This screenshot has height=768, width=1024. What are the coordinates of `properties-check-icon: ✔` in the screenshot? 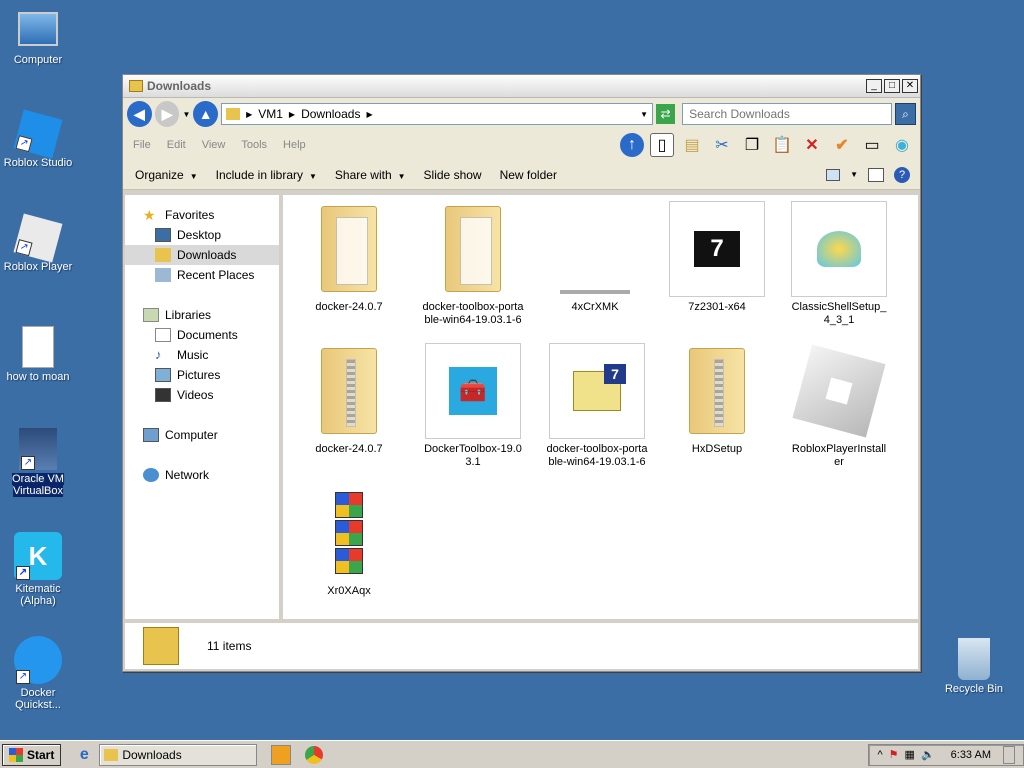 It's located at (842, 145).